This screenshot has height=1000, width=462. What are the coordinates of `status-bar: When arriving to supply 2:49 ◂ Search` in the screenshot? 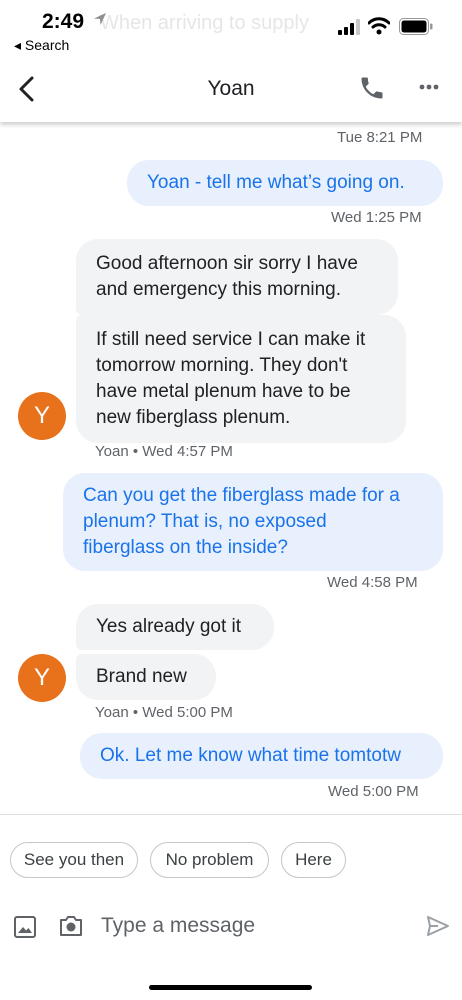 It's located at (231, 30).